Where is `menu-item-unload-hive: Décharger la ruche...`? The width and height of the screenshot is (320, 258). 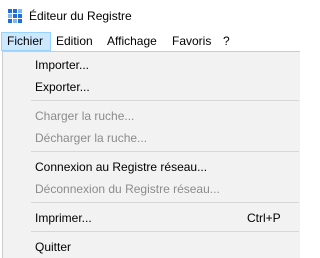 menu-item-unload-hive: Décharger la ruche... is located at coordinates (151, 138).